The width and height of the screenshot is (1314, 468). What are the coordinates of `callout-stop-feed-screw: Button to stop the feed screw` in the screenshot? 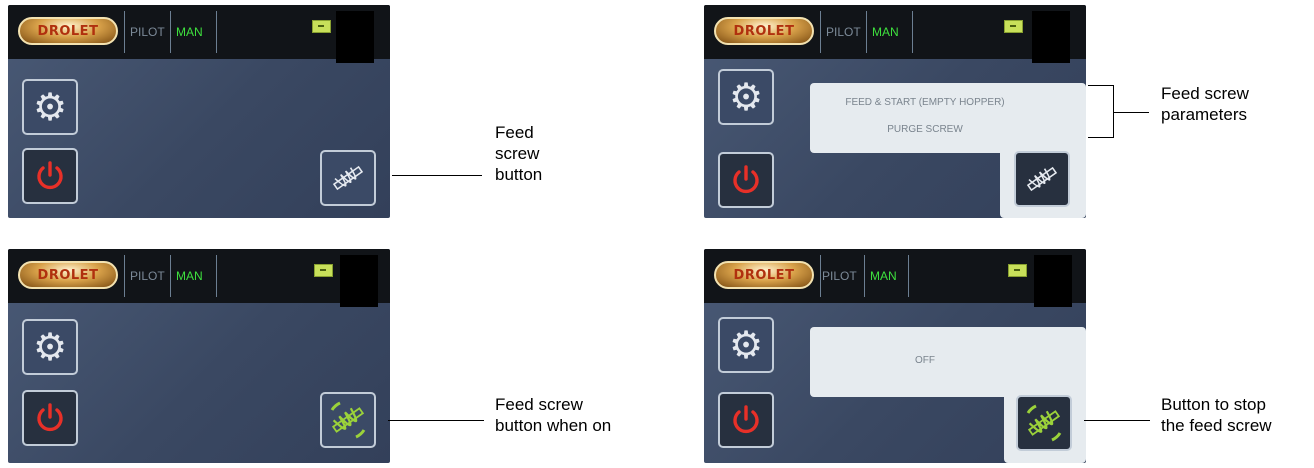 It's located at (1216, 415).